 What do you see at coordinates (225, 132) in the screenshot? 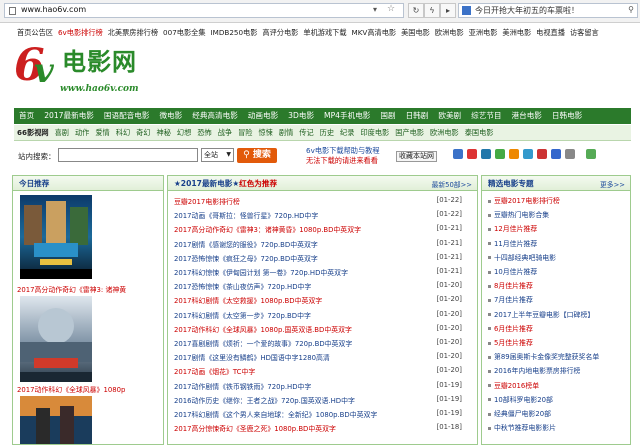
I see `category-item: 战争` at bounding box center [225, 132].